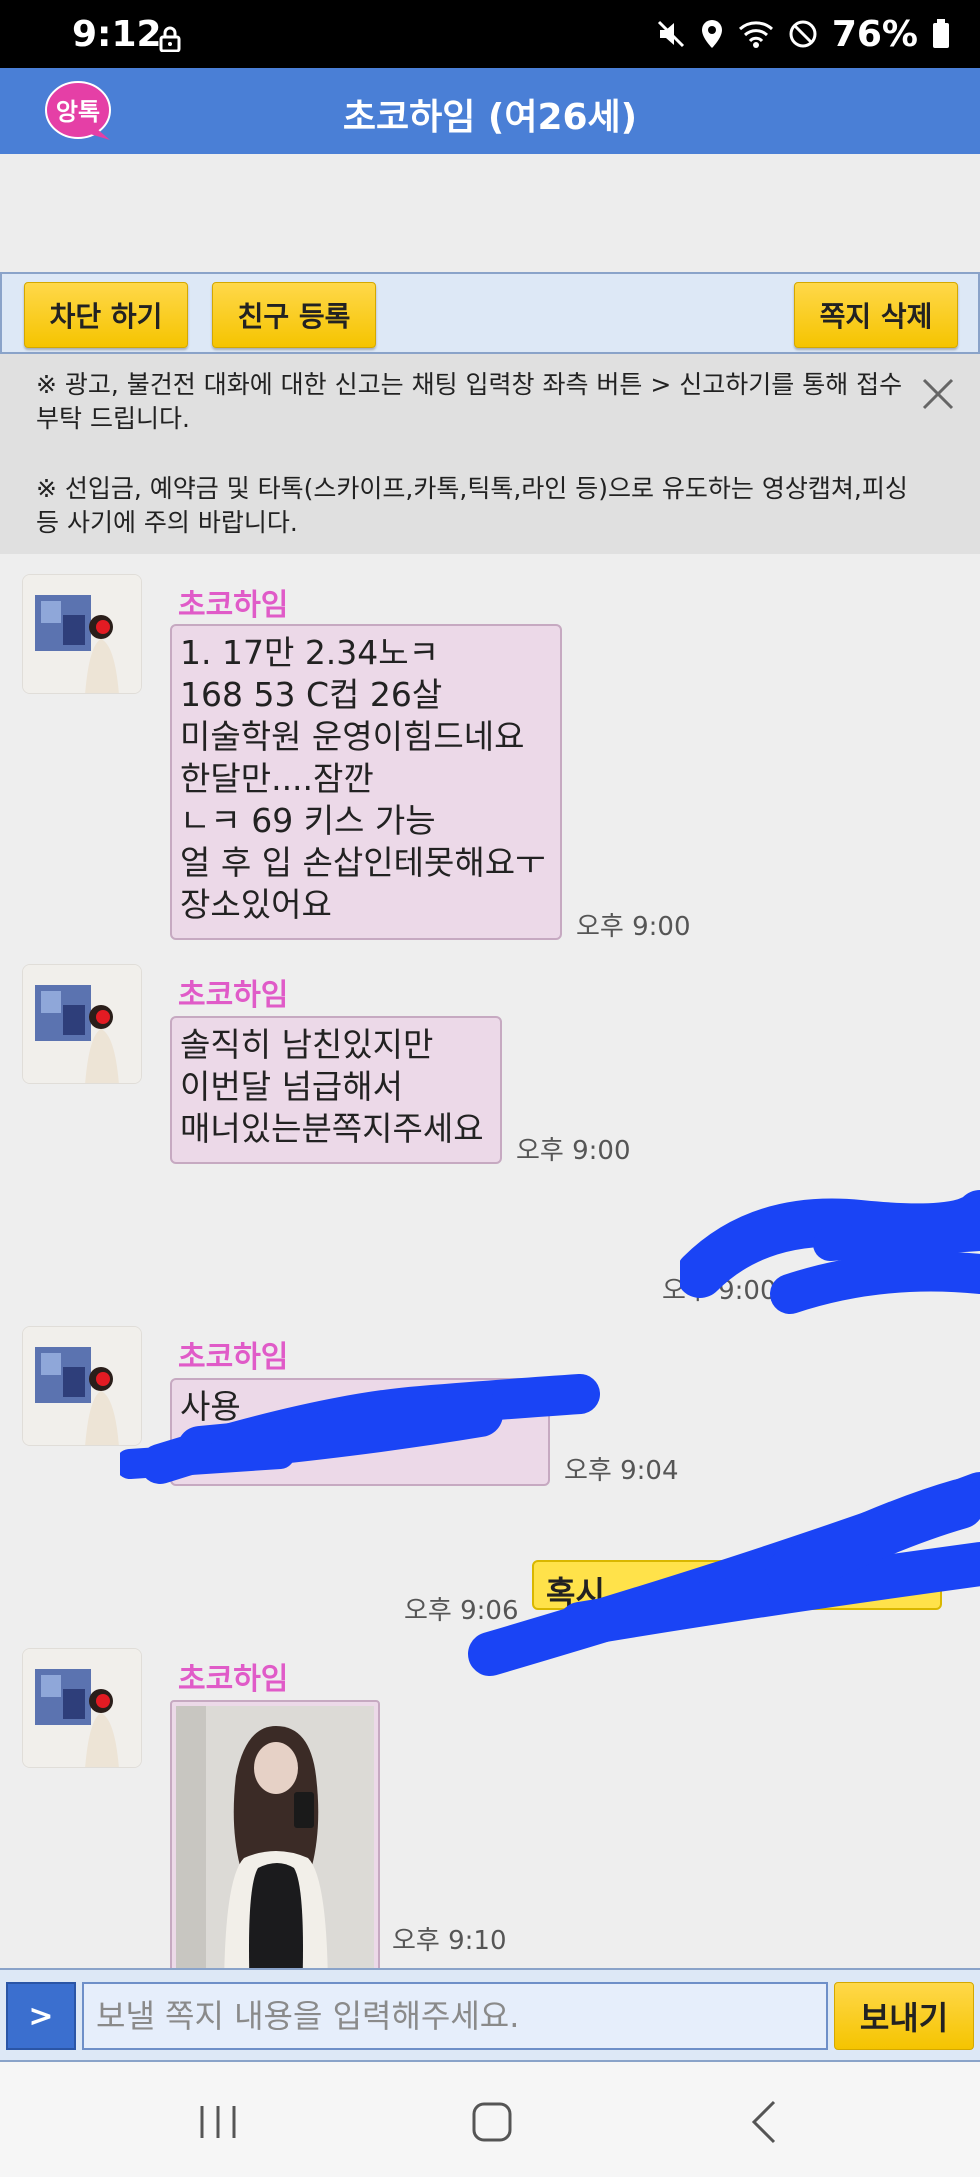 This screenshot has width=980, height=2177. Describe the element at coordinates (106, 315) in the screenshot. I see `block-button: 차단 하기` at that location.